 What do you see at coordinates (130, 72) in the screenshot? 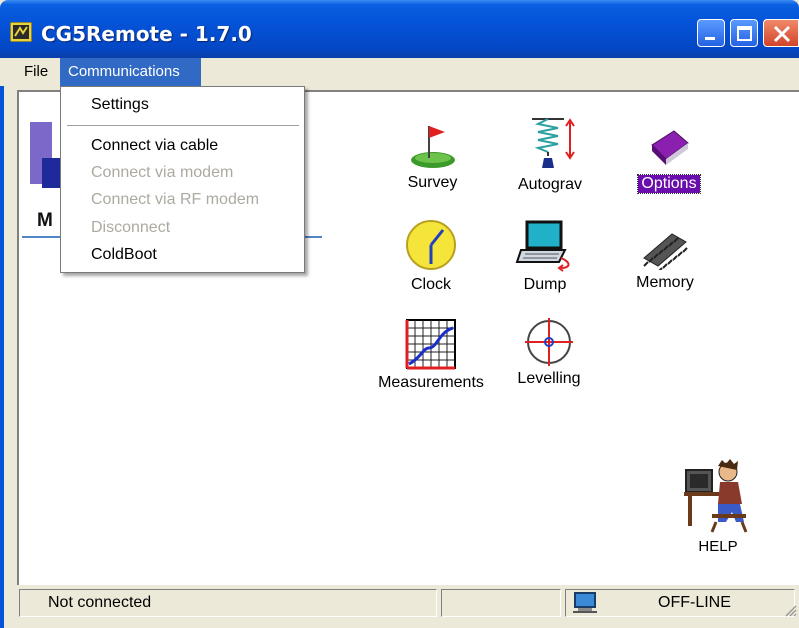
I see `menu-communications: Communications` at bounding box center [130, 72].